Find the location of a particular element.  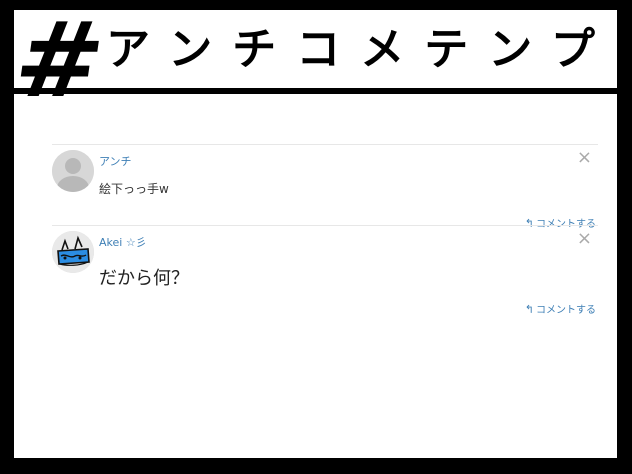

reply-button: ↰ コメントする is located at coordinates (560, 308).